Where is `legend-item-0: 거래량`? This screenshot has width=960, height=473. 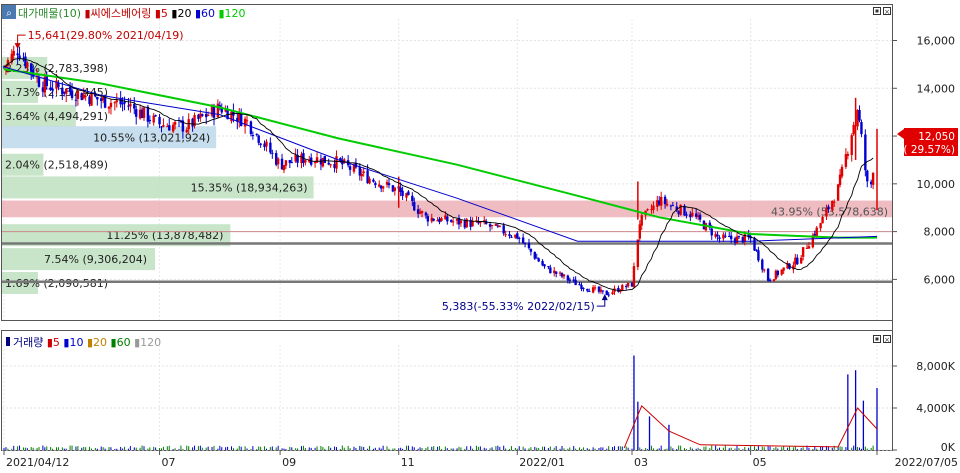
legend-item-0: 거래량 is located at coordinates (28, 342).